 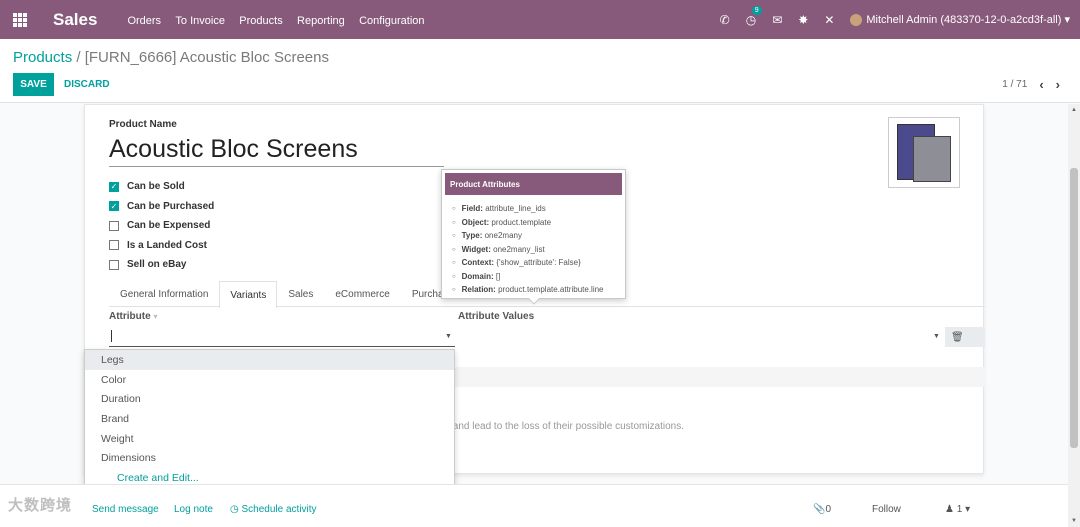 What do you see at coordinates (533, 184) in the screenshot?
I see `tooltip-title: Product Attributes` at bounding box center [533, 184].